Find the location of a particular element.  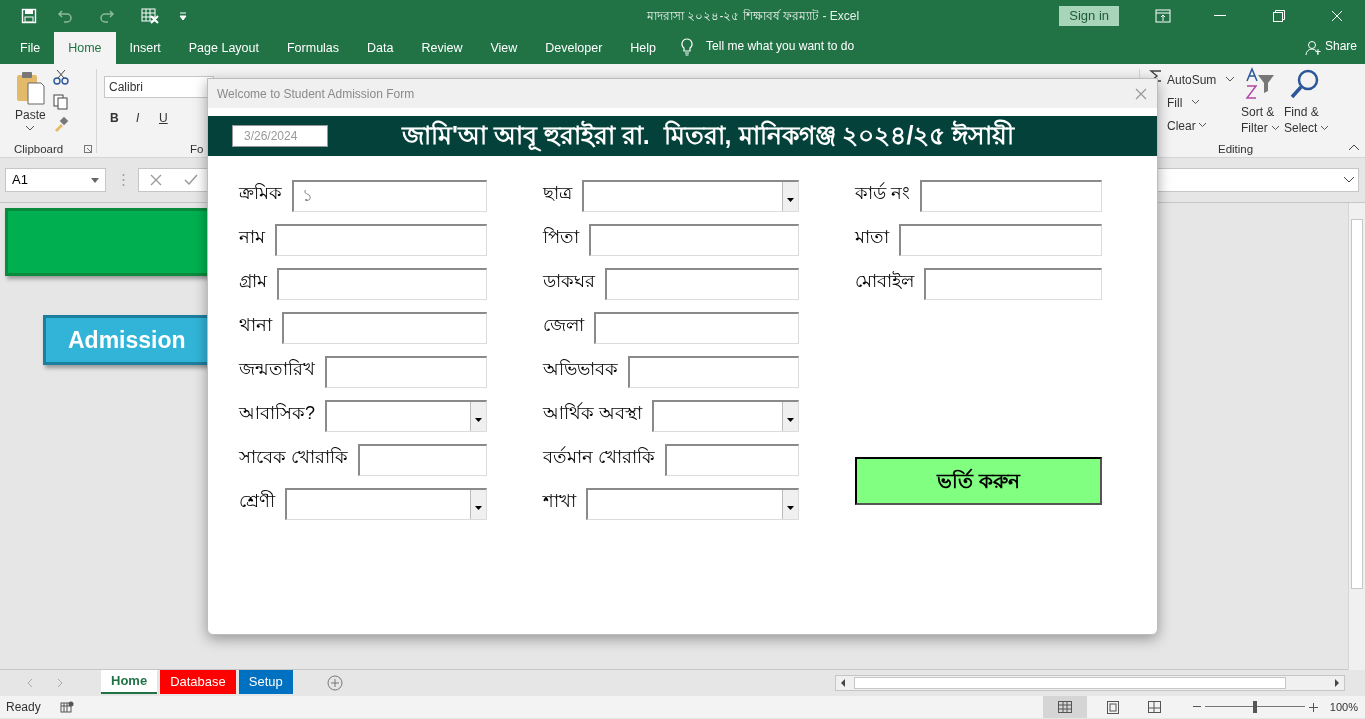

ribbon-tab: Help is located at coordinates (643, 48).